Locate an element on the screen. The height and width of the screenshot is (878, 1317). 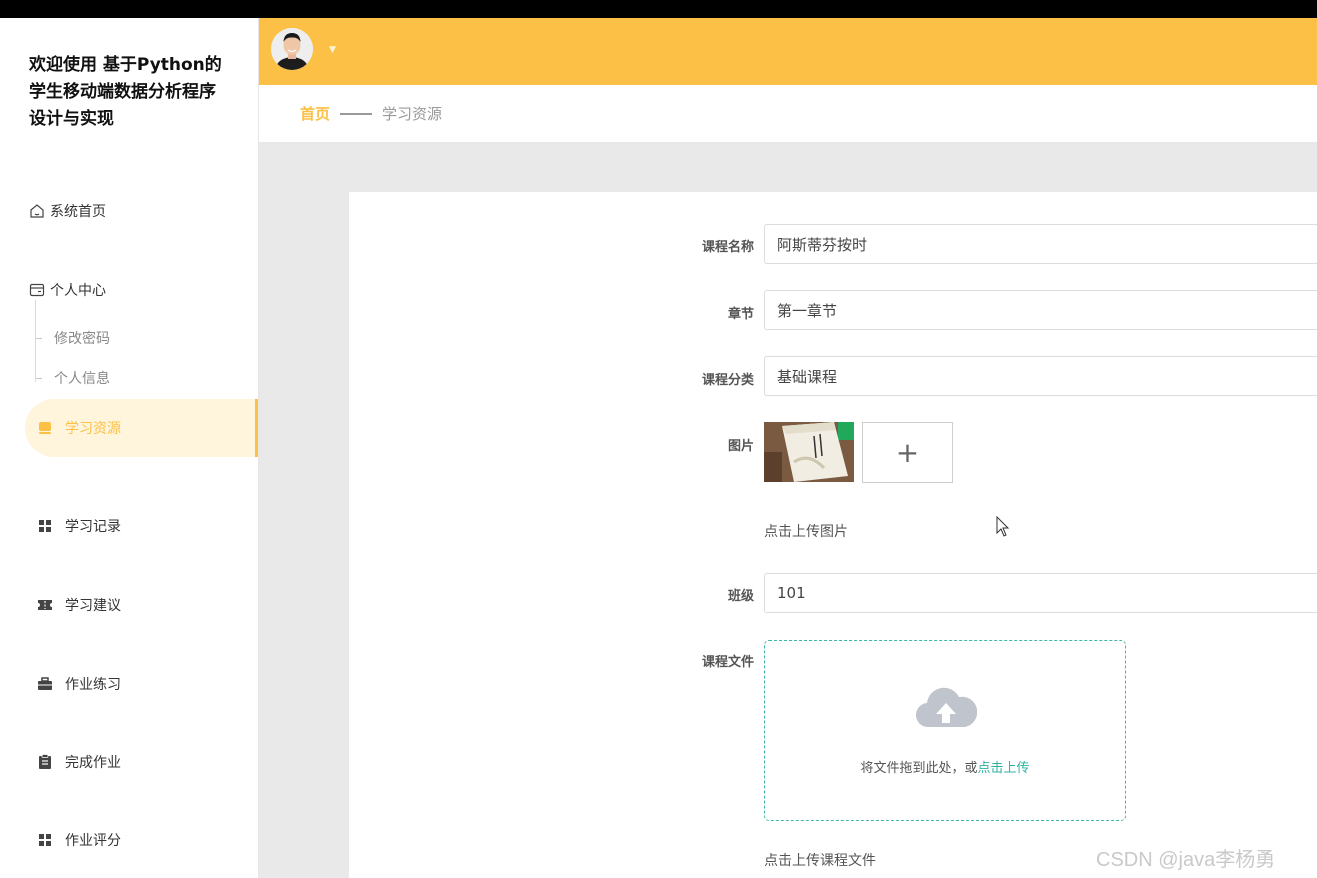
chapter-label: 章节 is located at coordinates (740, 314).